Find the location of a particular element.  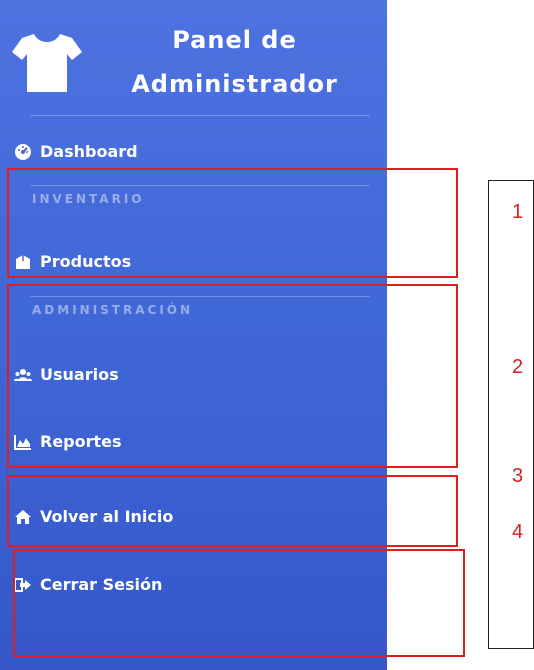

annotation-number-2: 2 is located at coordinates (518, 367).